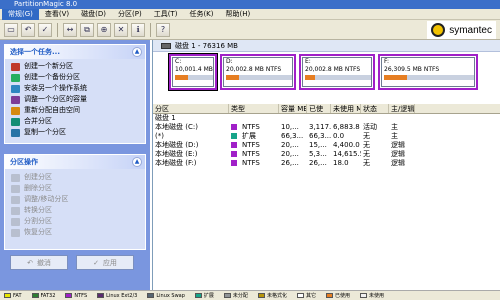  I want to click on partition-block: C: 10,001.4 MB, so click(193, 72).